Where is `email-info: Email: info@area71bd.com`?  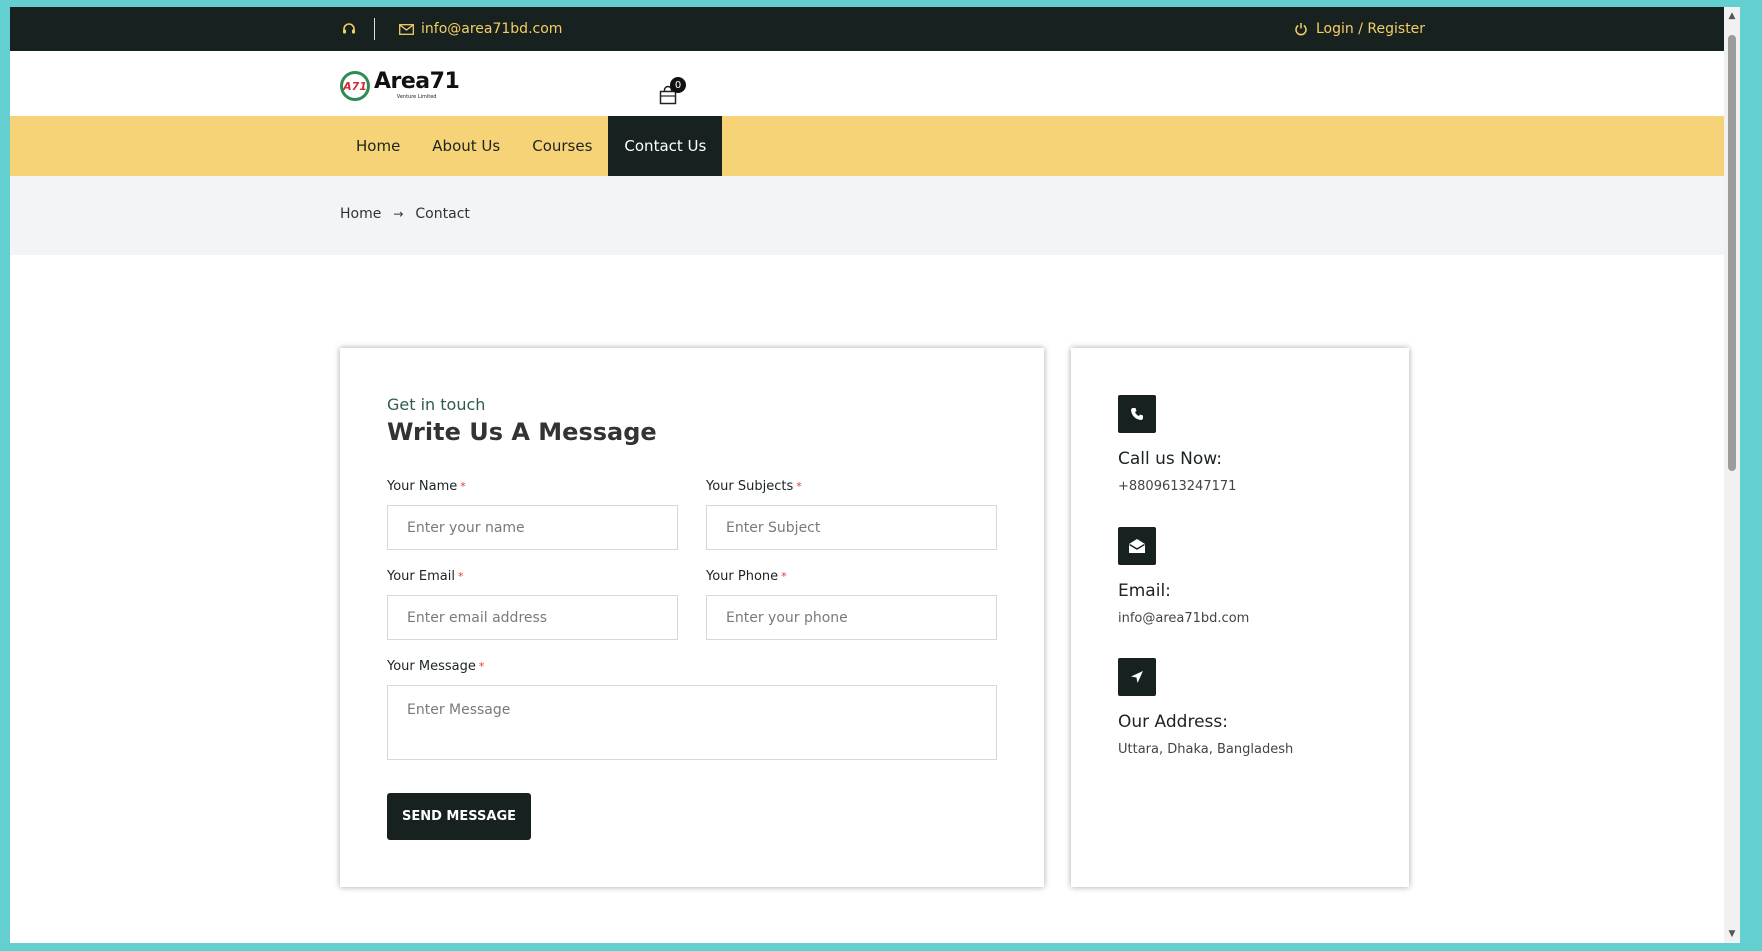 email-info: Email: info@area71bd.com is located at coordinates (1183, 576).